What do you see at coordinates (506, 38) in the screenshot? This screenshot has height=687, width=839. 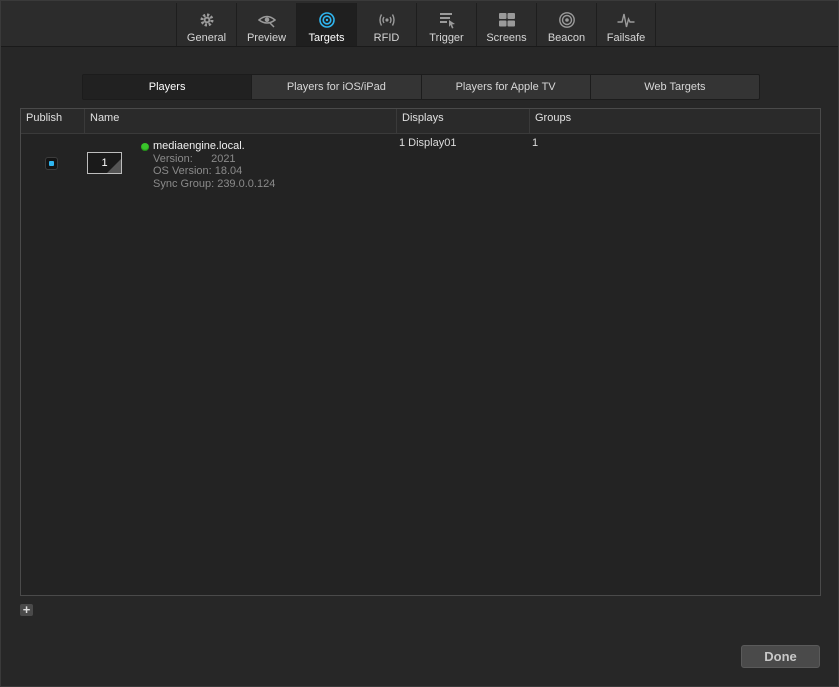 I see `tab-screens-label: Screens` at bounding box center [506, 38].